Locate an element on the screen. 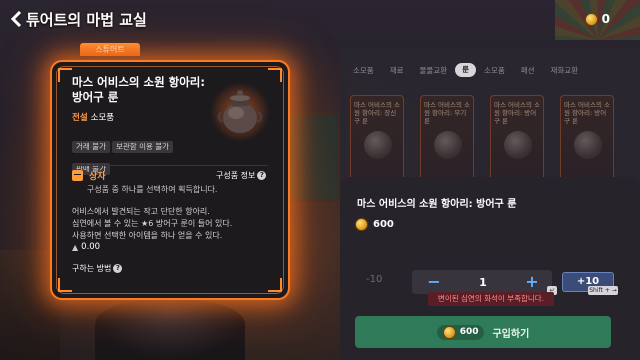 Image resolution: width=640 pixels, height=360 pixels. header-bar: 튜어트의 마법 교실 0 is located at coordinates (320, 18).